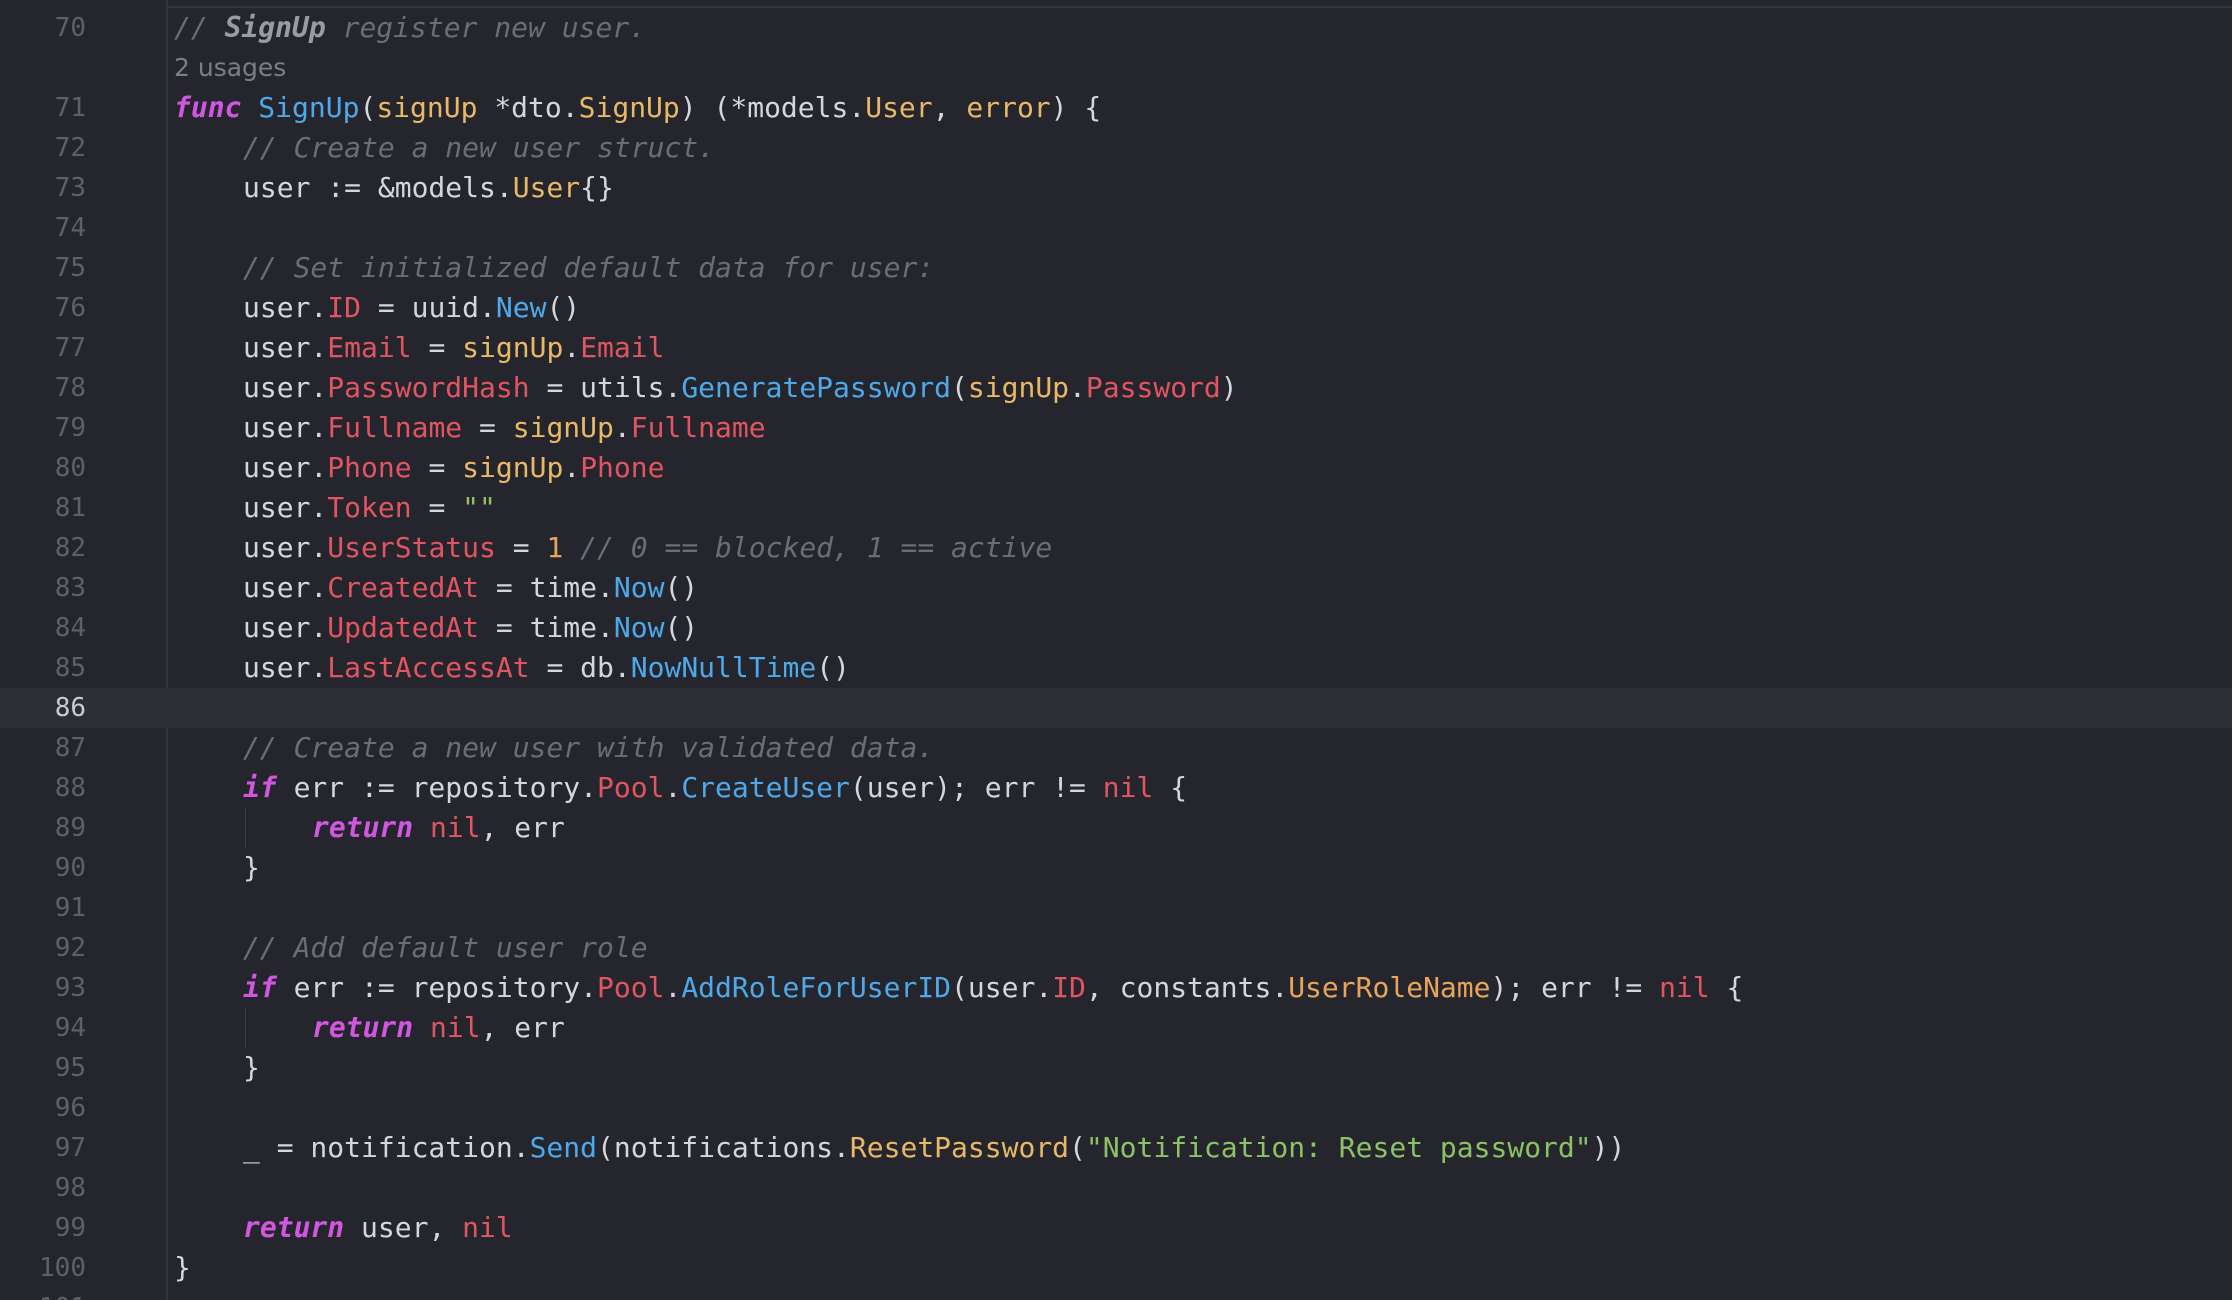 Image resolution: width=2232 pixels, height=1300 pixels. I want to click on code-token: err := repository., so click(437, 987).